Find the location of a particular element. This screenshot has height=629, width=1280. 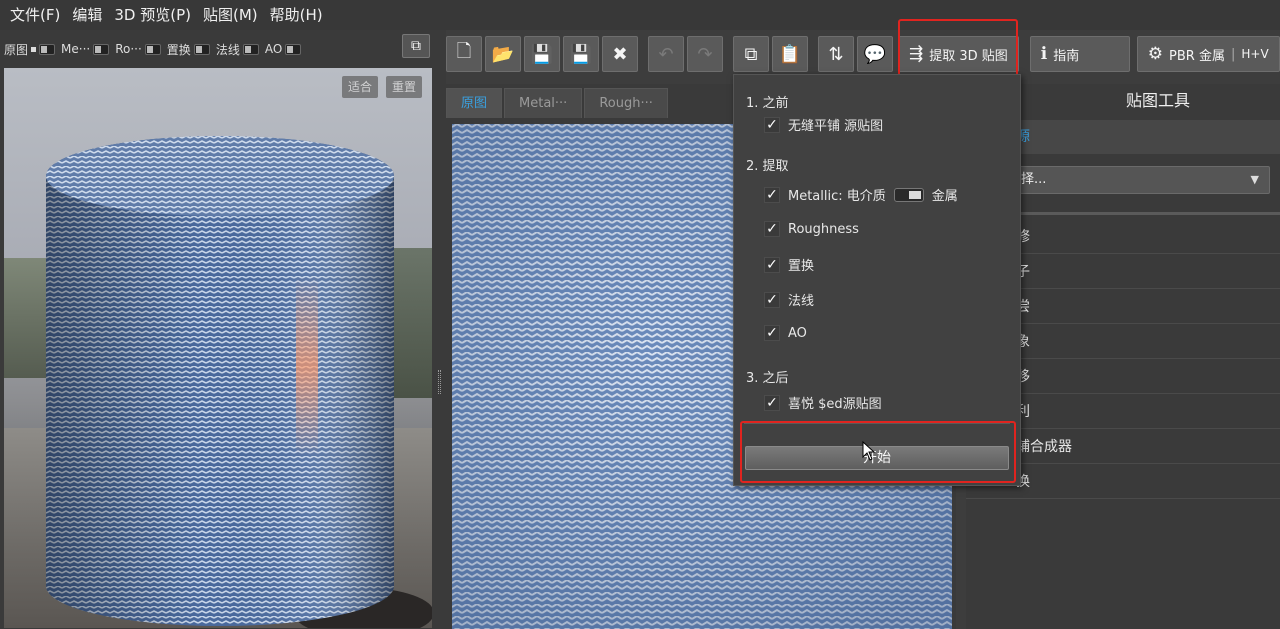

redo-icon: ↷ is located at coordinates (705, 54).